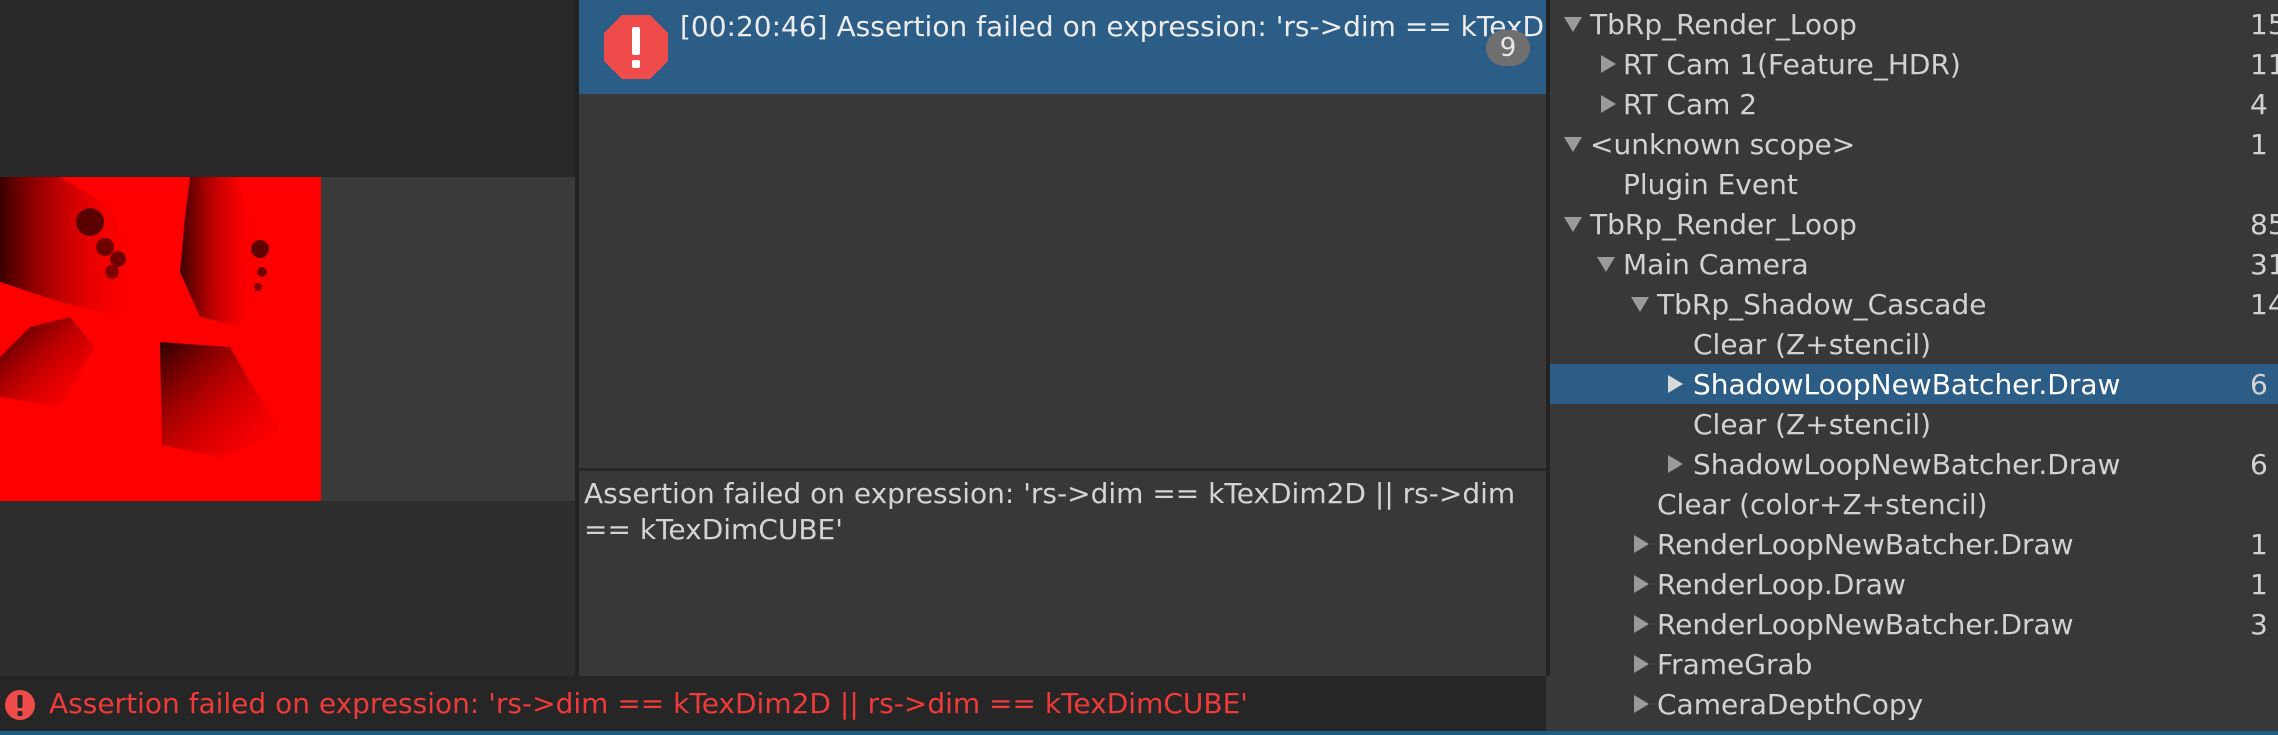 Image resolution: width=2278 pixels, height=735 pixels. I want to click on tree-row-label: Plugin Event, so click(1710, 184).